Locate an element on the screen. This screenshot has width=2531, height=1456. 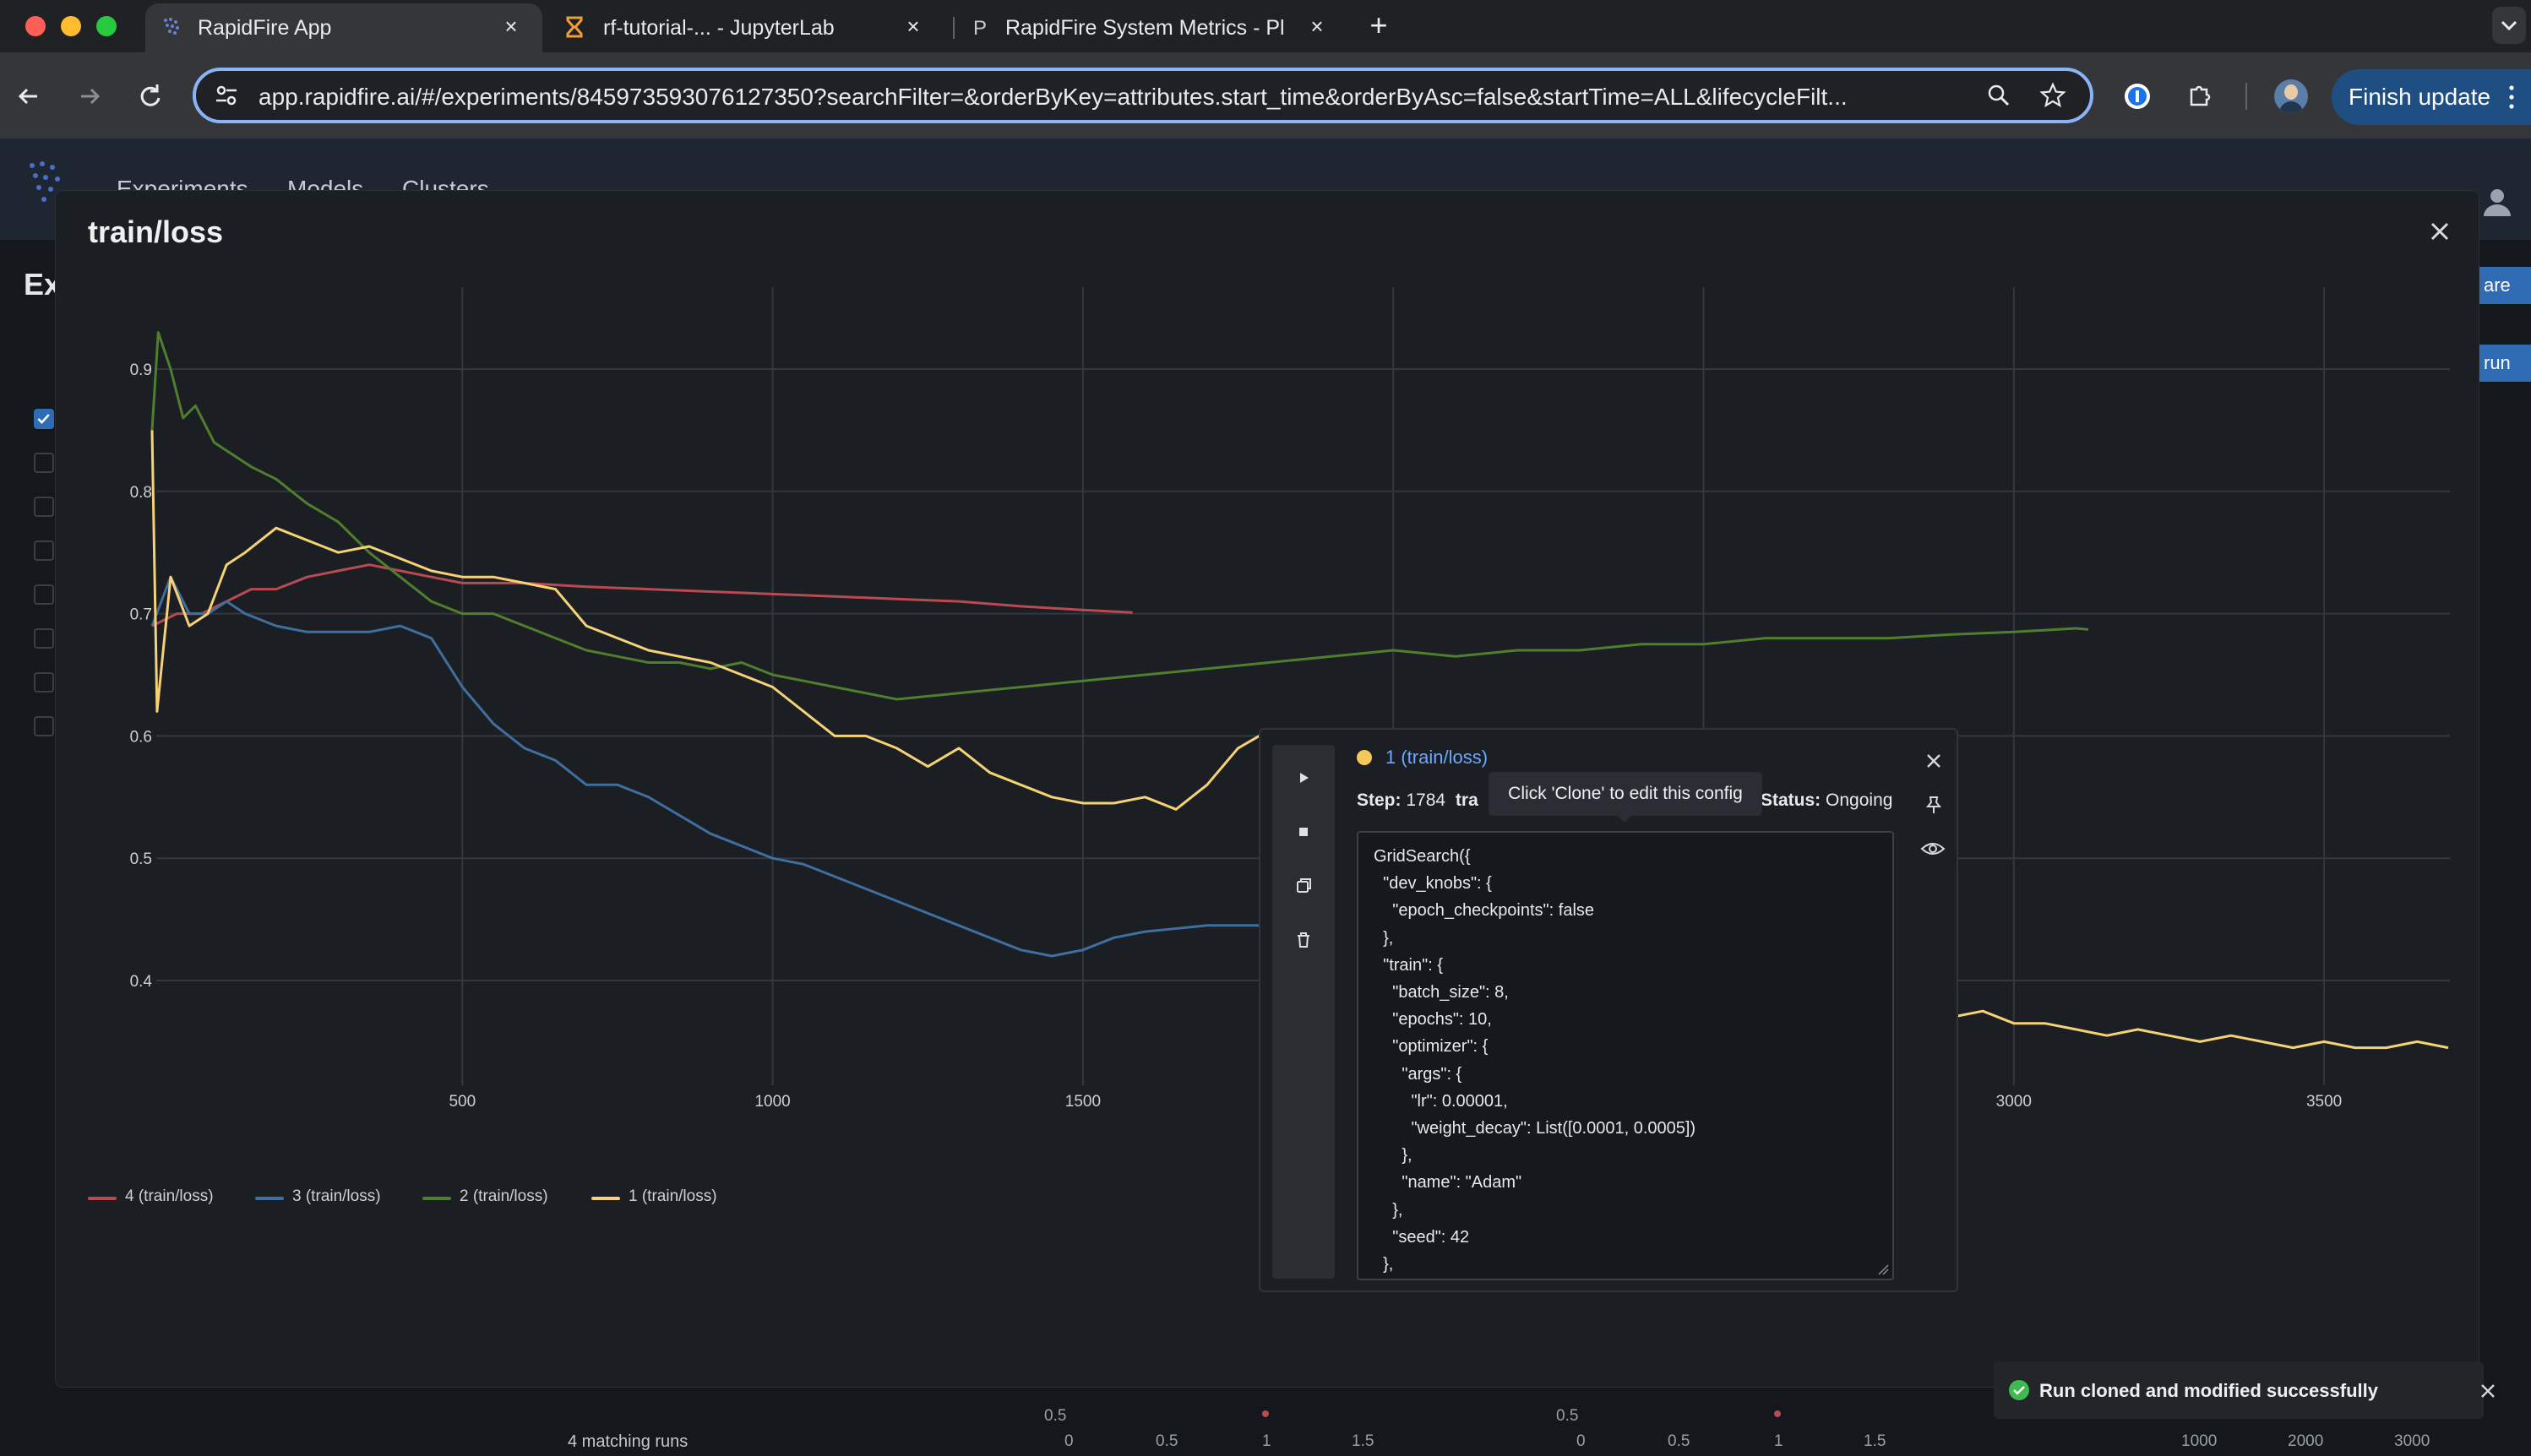
resize-handle-icon is located at coordinates (1883, 1269).